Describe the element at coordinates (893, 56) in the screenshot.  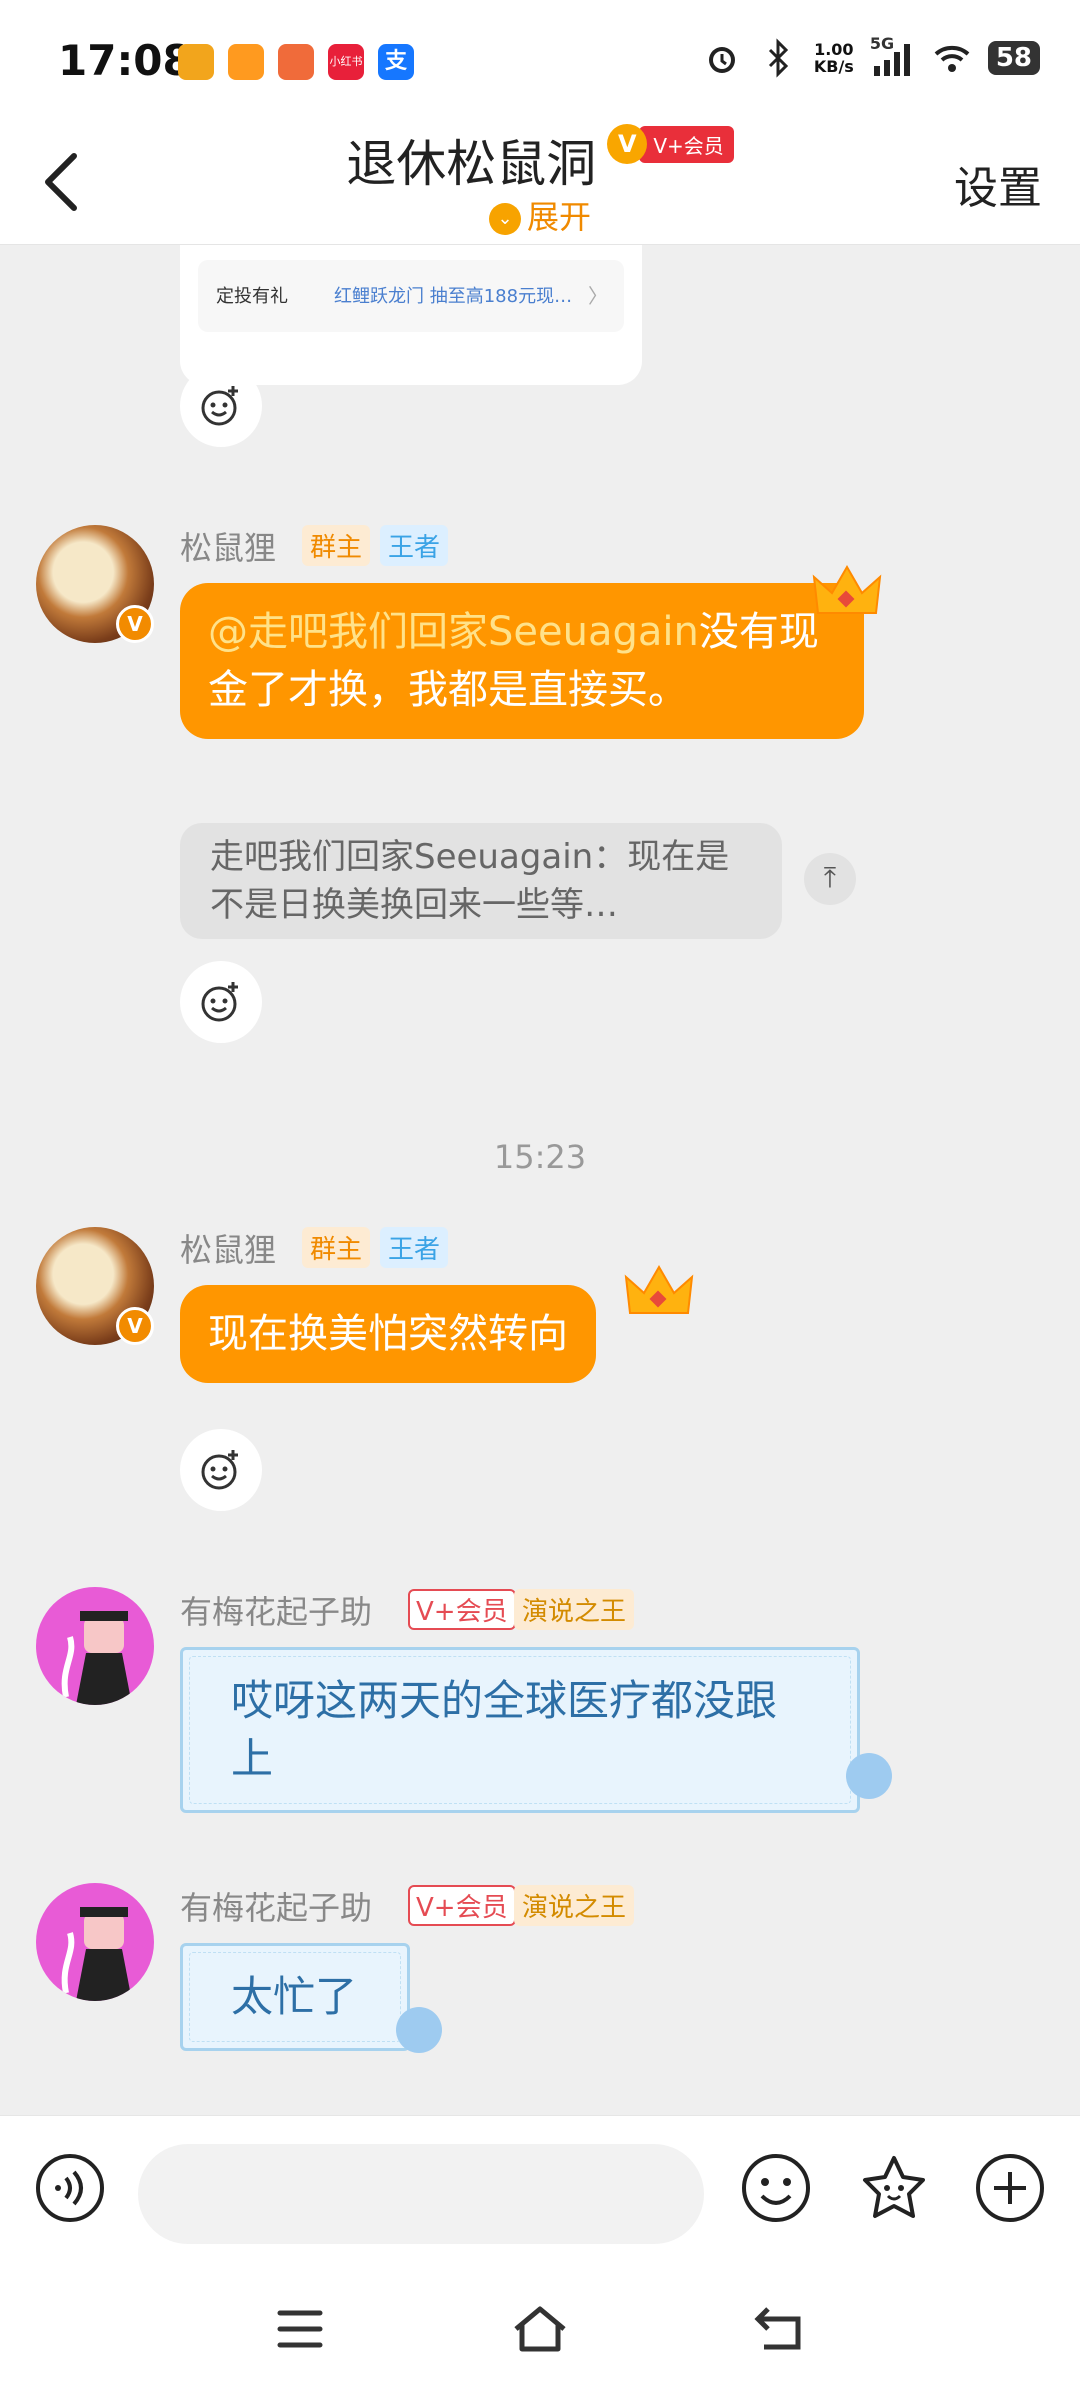
I see `signal-group: 5G` at that location.